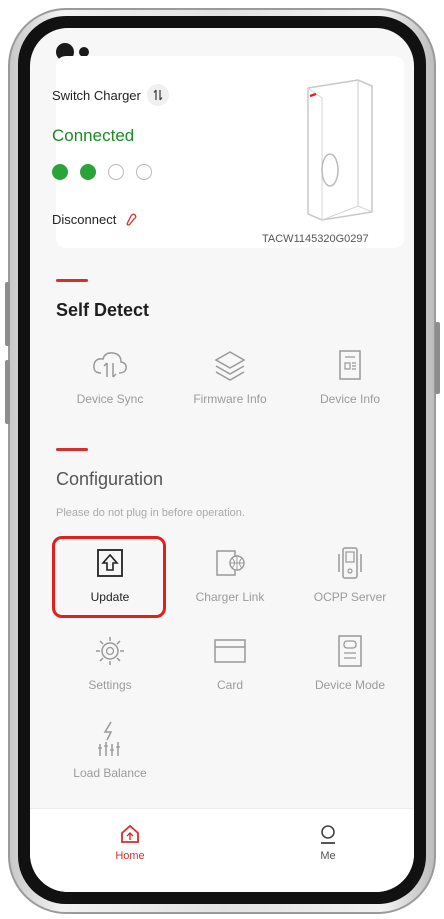 Image resolution: width=444 pixels, height=919 pixels. Describe the element at coordinates (328, 856) in the screenshot. I see `nav-me-label: Me` at that location.